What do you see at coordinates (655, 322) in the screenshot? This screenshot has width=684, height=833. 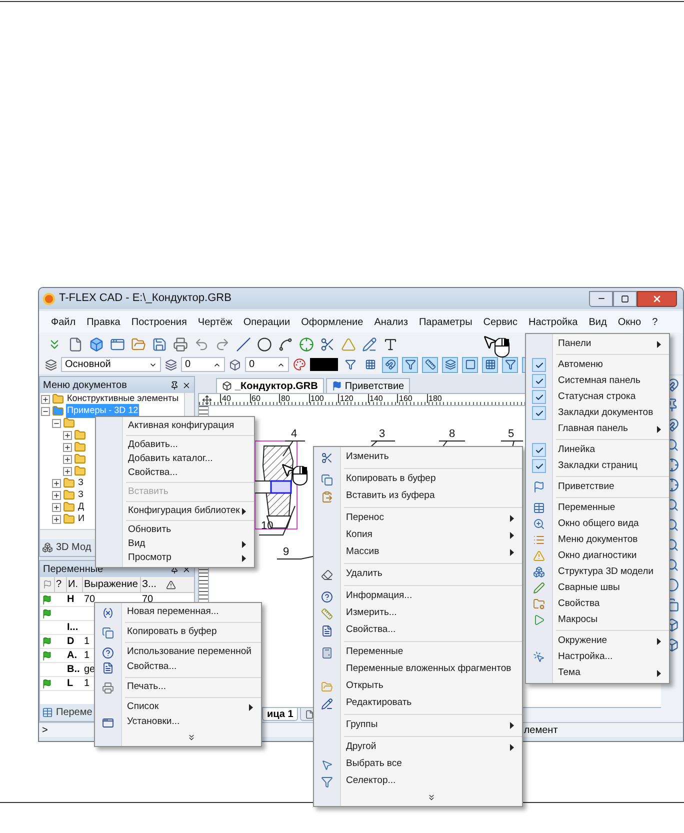 I see `menu-bar-item: ?` at bounding box center [655, 322].